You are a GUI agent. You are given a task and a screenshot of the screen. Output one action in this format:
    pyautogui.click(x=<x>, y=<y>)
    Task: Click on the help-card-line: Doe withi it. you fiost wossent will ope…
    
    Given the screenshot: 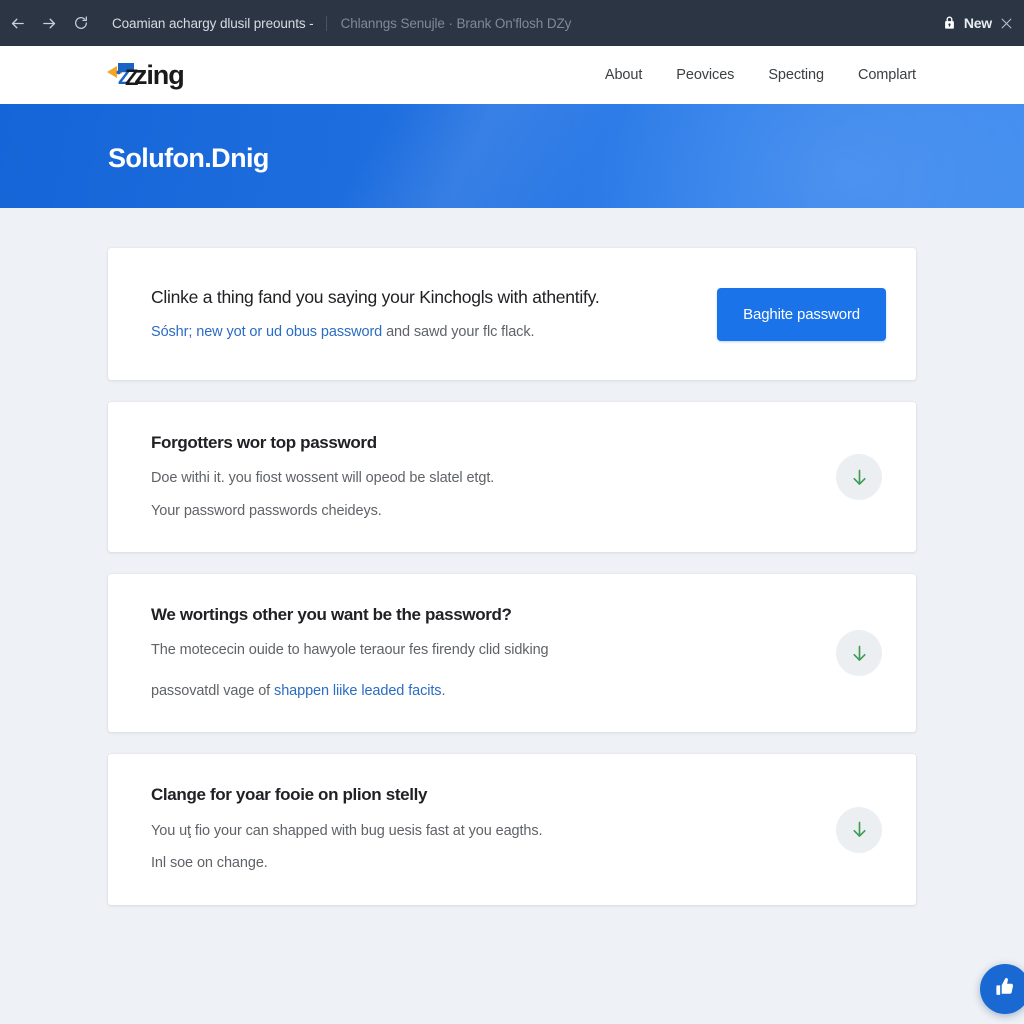 What is the action you would take?
    pyautogui.click(x=323, y=478)
    